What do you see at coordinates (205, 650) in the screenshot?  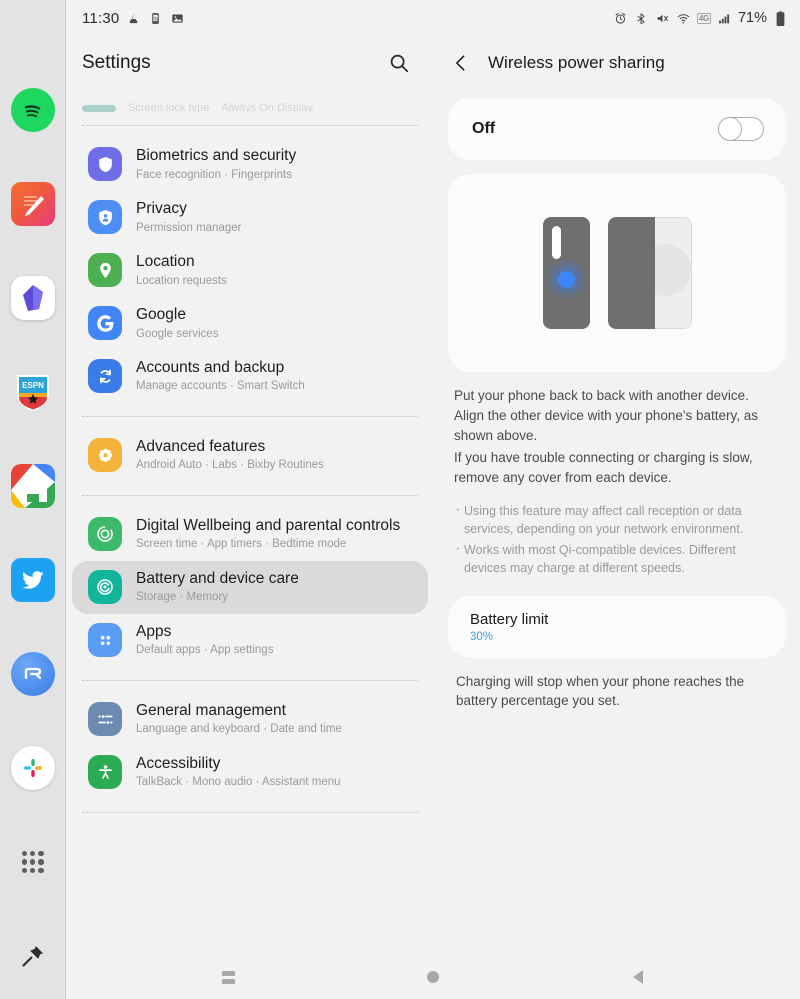 I see `sidebar-item-sublabel: Default apps · App settings` at bounding box center [205, 650].